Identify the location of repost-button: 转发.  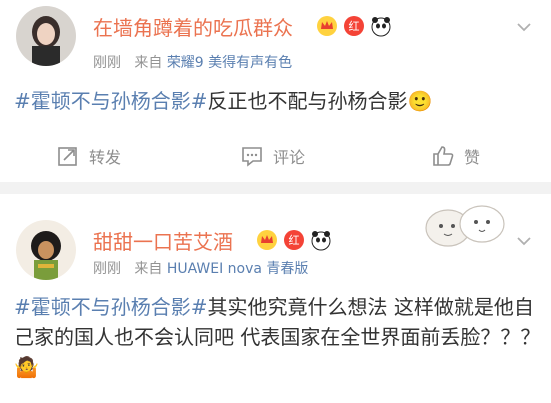
(89, 156).